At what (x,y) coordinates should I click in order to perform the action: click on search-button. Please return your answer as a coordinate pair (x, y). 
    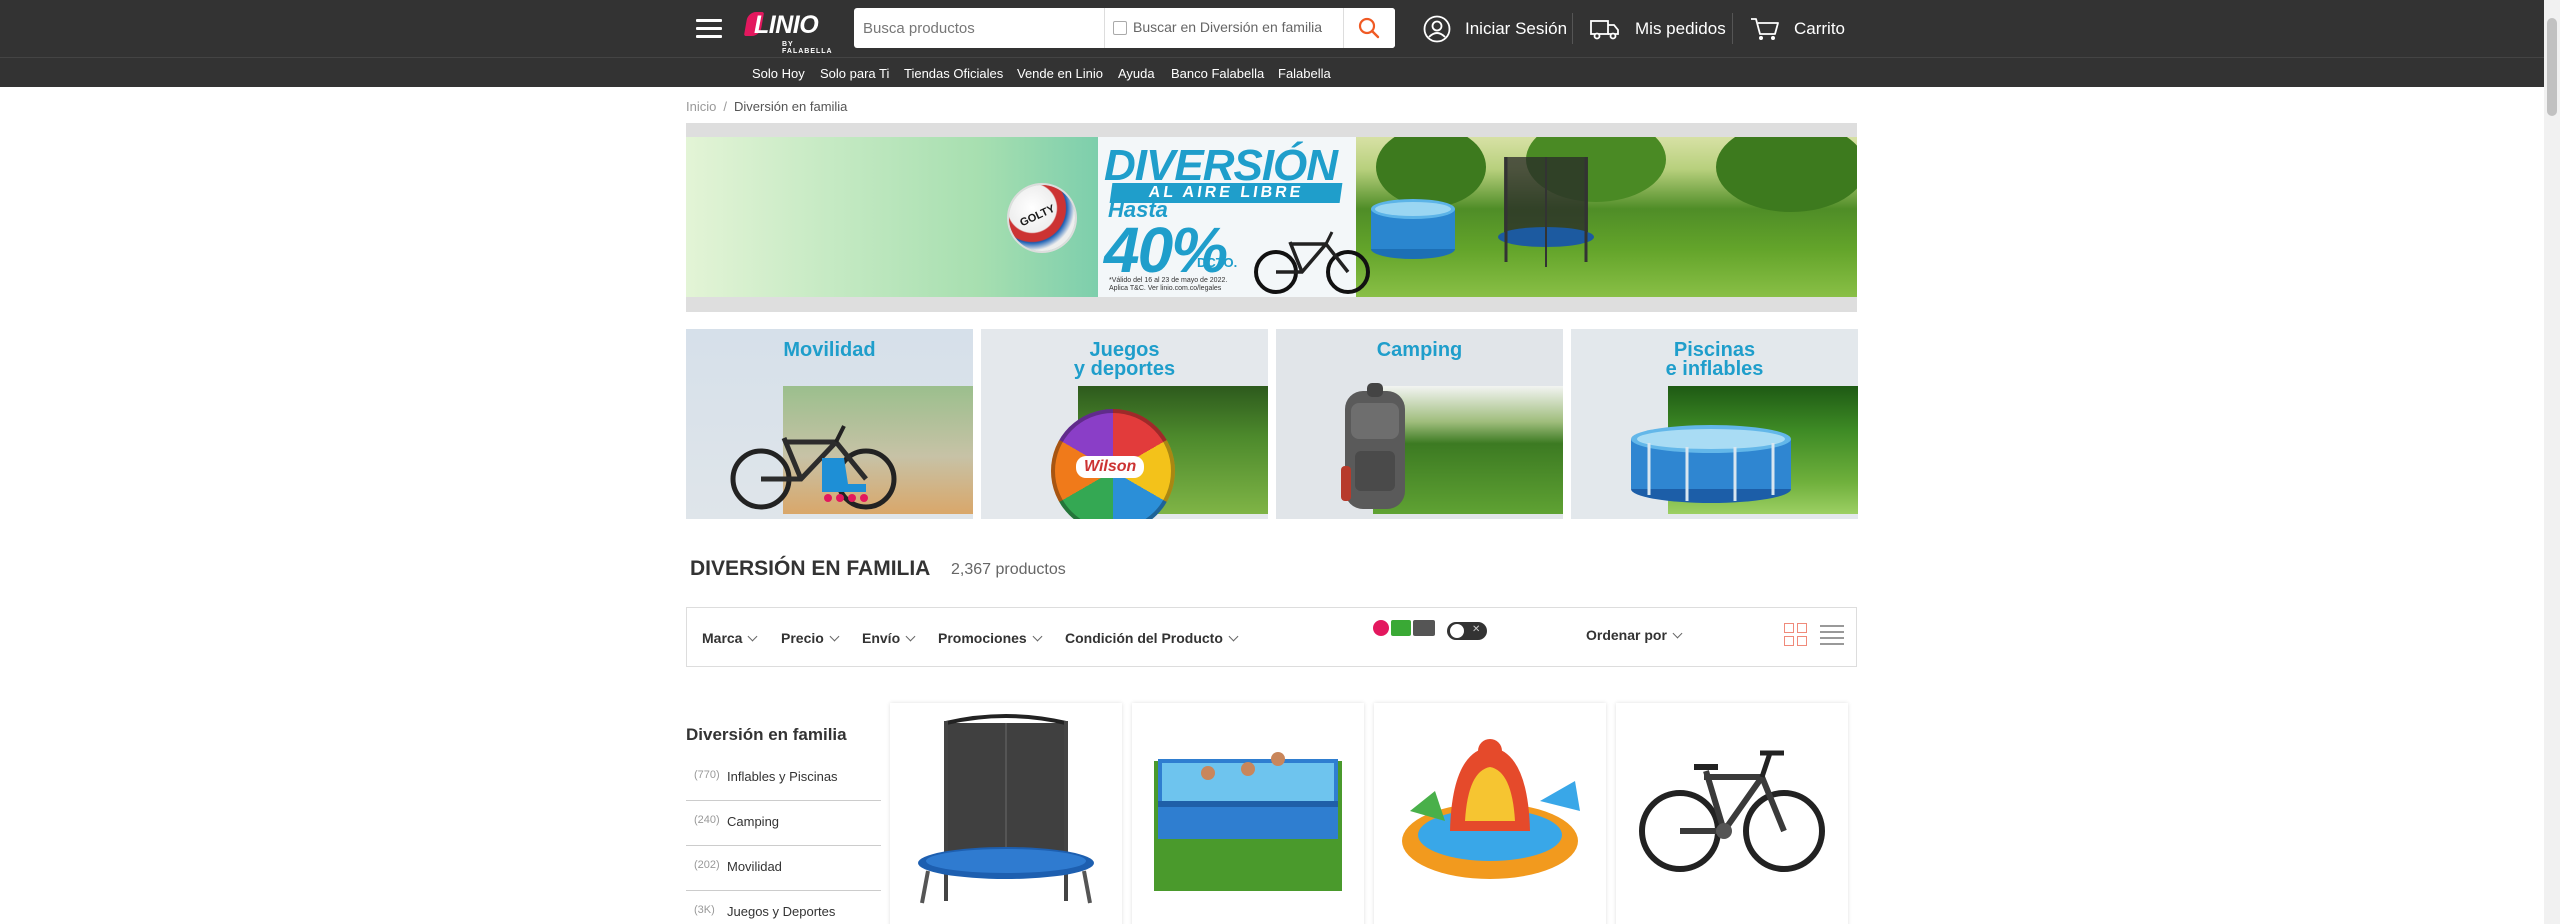
    Looking at the image, I should click on (1369, 28).